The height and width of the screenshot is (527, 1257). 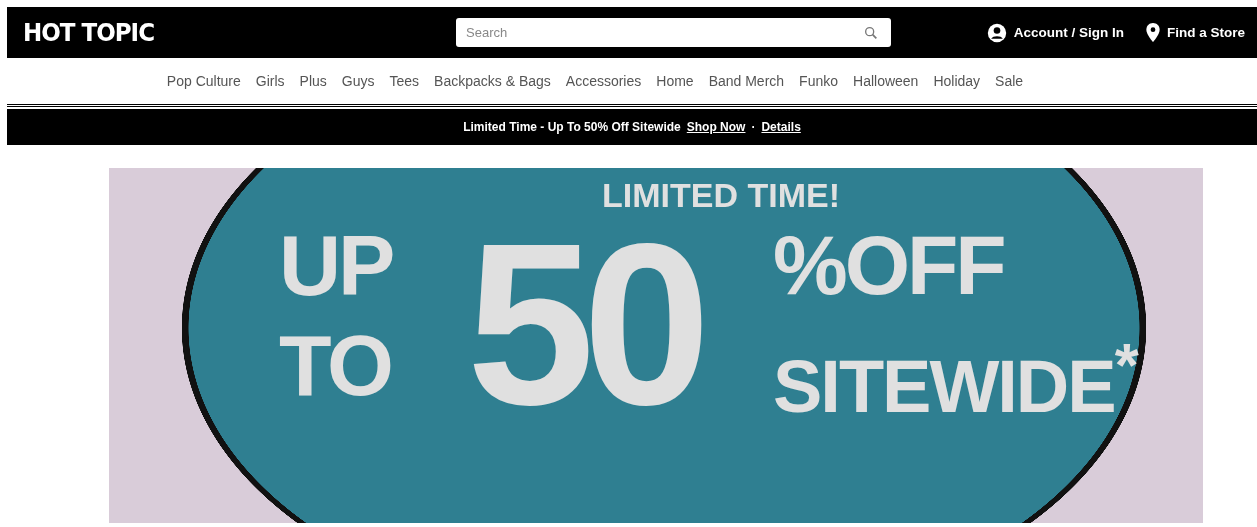 I want to click on hero-text: UP, so click(x=336, y=265).